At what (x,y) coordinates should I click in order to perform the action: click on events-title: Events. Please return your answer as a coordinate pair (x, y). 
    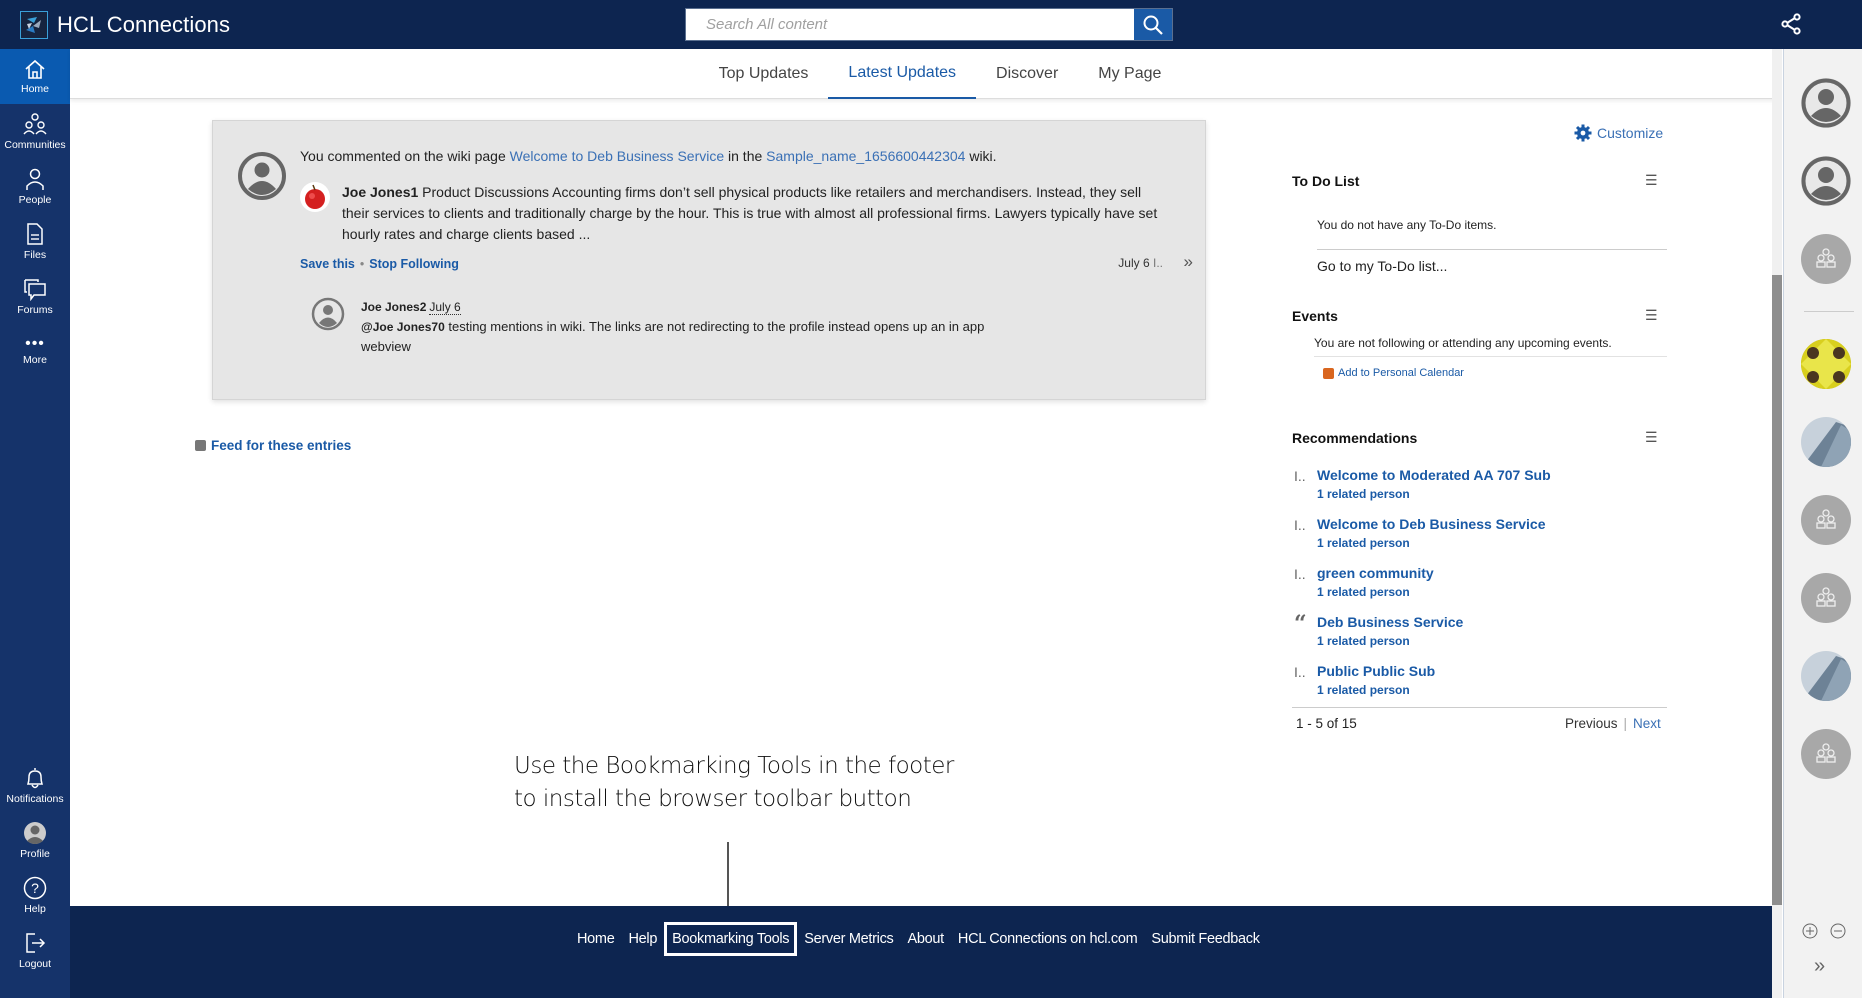
    Looking at the image, I should click on (1315, 316).